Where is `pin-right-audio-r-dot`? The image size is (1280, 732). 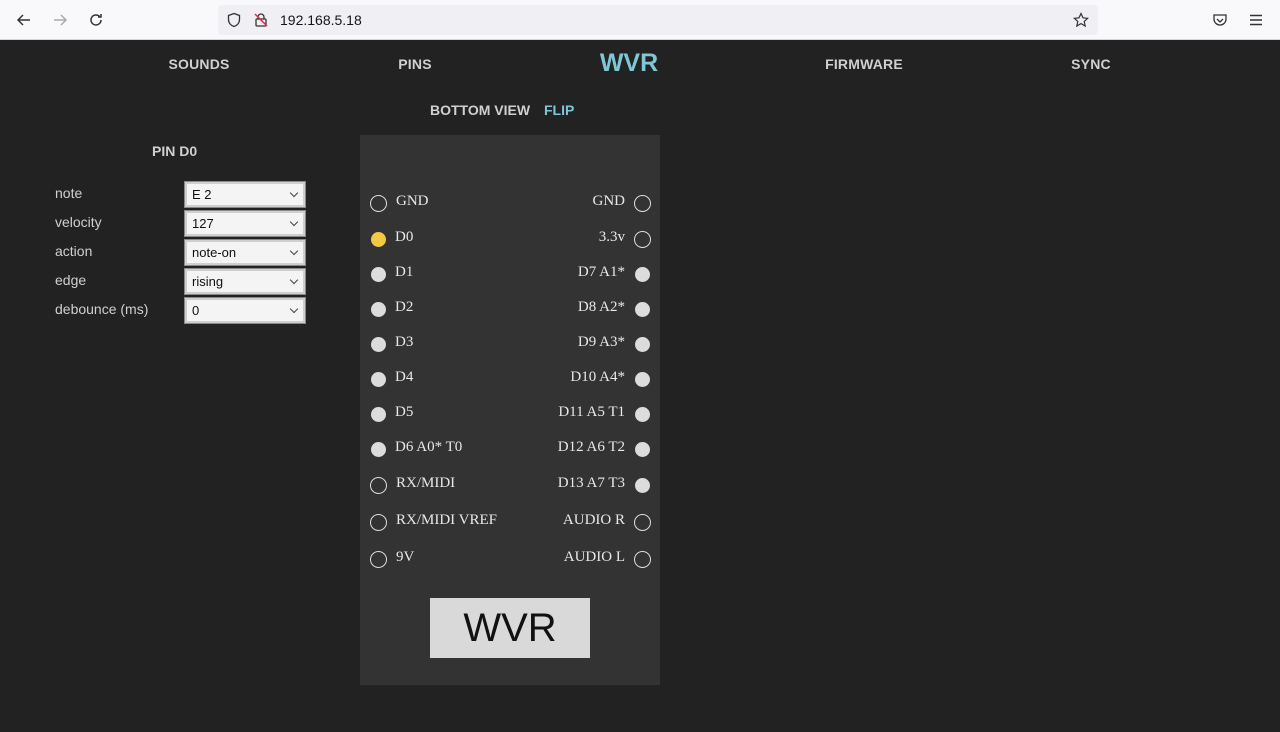
pin-right-audio-r-dot is located at coordinates (642, 522).